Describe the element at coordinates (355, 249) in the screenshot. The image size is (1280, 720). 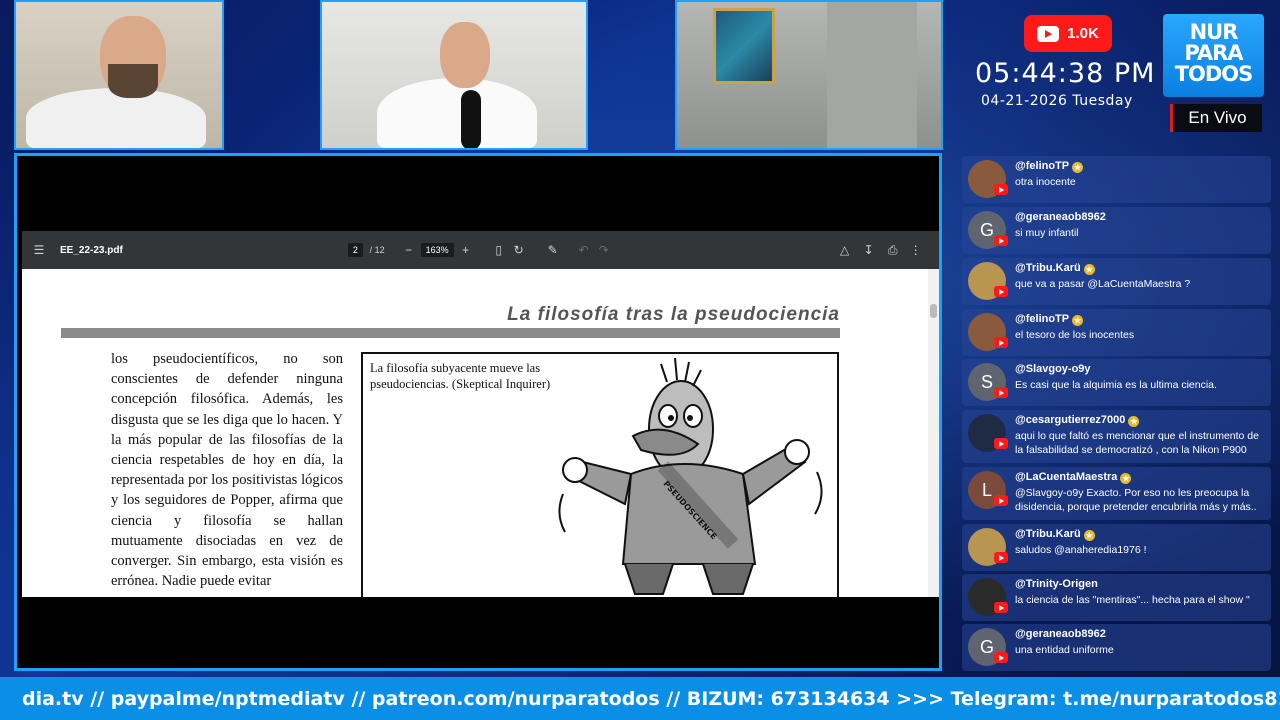
I see `page-number-input: 2` at that location.